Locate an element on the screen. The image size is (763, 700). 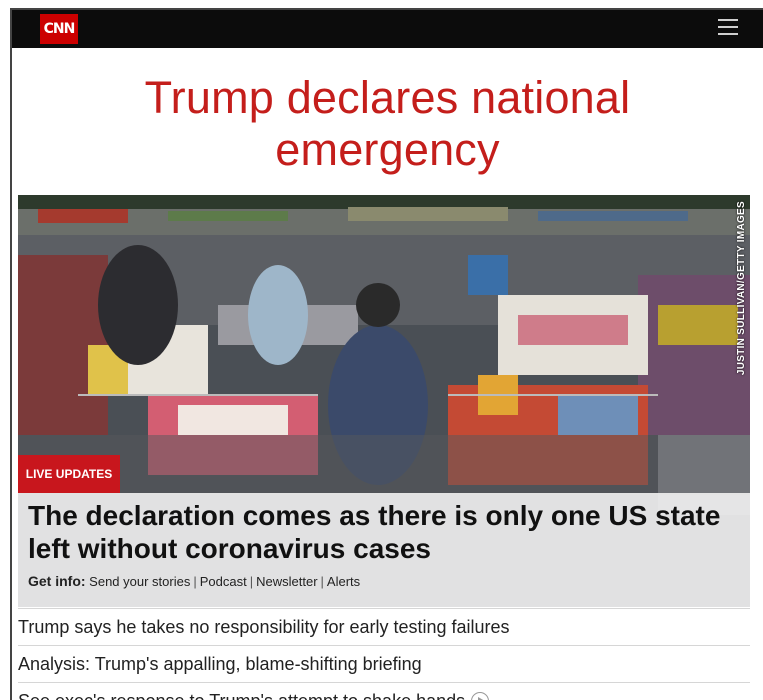
photo-credit: JUSTIN SULLIVAN/GETTY IMAGES is located at coordinates (741, 288).